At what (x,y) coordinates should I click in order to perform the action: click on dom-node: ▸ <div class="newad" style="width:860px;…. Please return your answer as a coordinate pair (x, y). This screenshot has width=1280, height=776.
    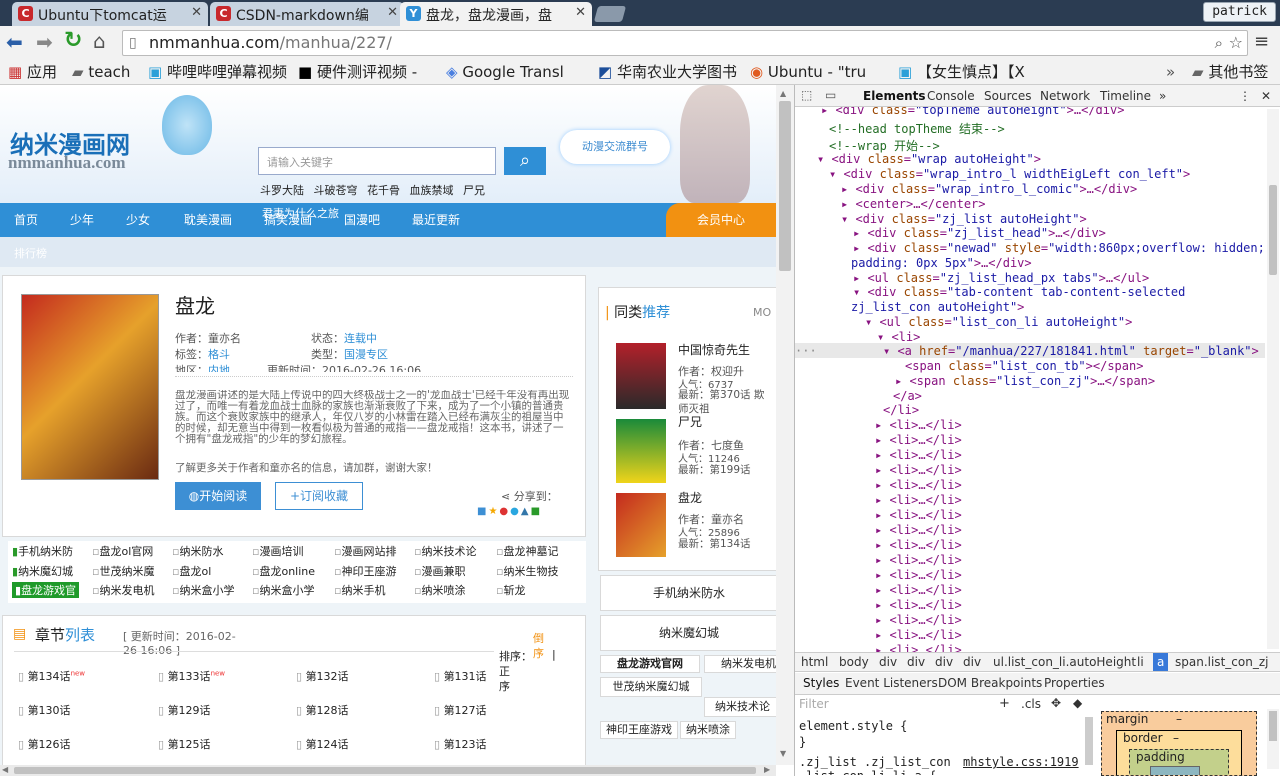
    Looking at the image, I should click on (1059, 248).